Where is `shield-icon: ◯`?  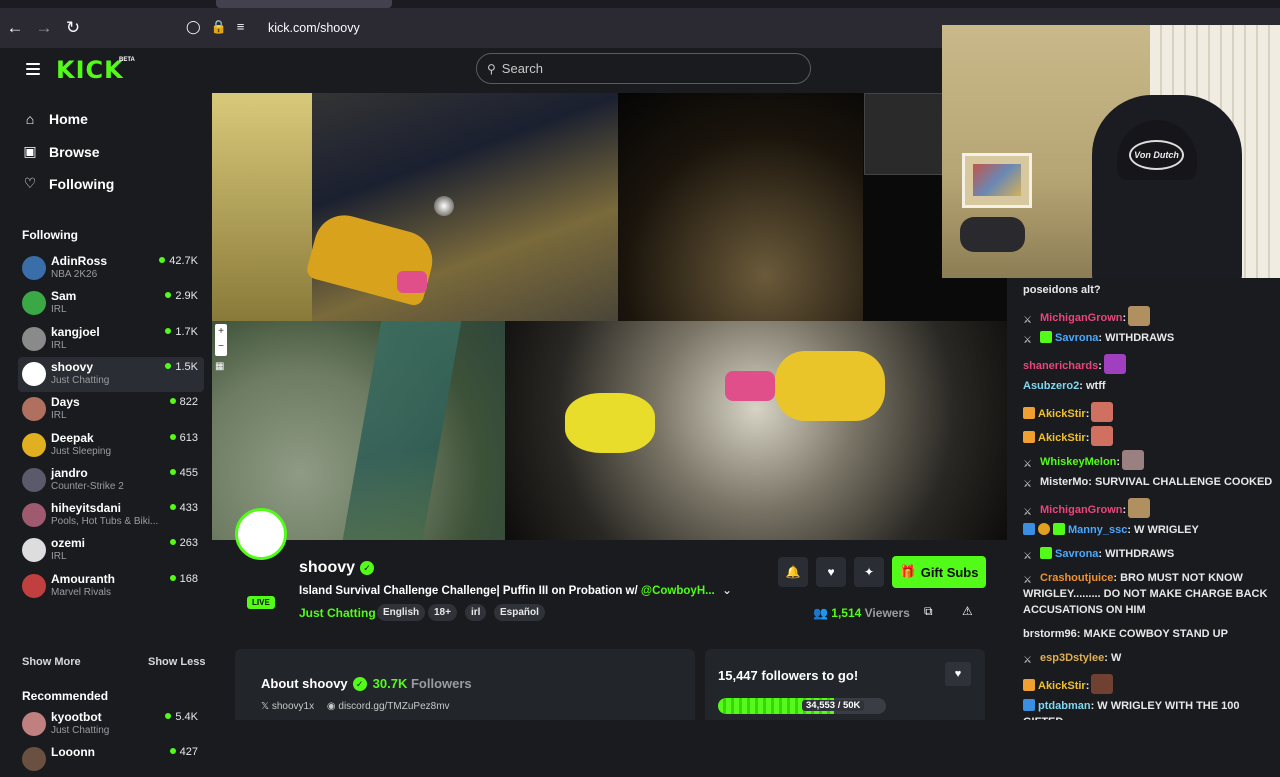
shield-icon: ◯ is located at coordinates (193, 27).